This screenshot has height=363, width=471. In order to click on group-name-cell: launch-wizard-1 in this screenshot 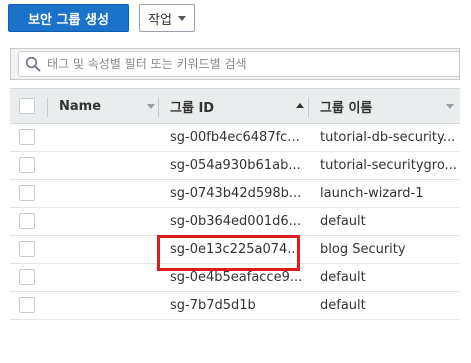, I will do `click(372, 193)`.